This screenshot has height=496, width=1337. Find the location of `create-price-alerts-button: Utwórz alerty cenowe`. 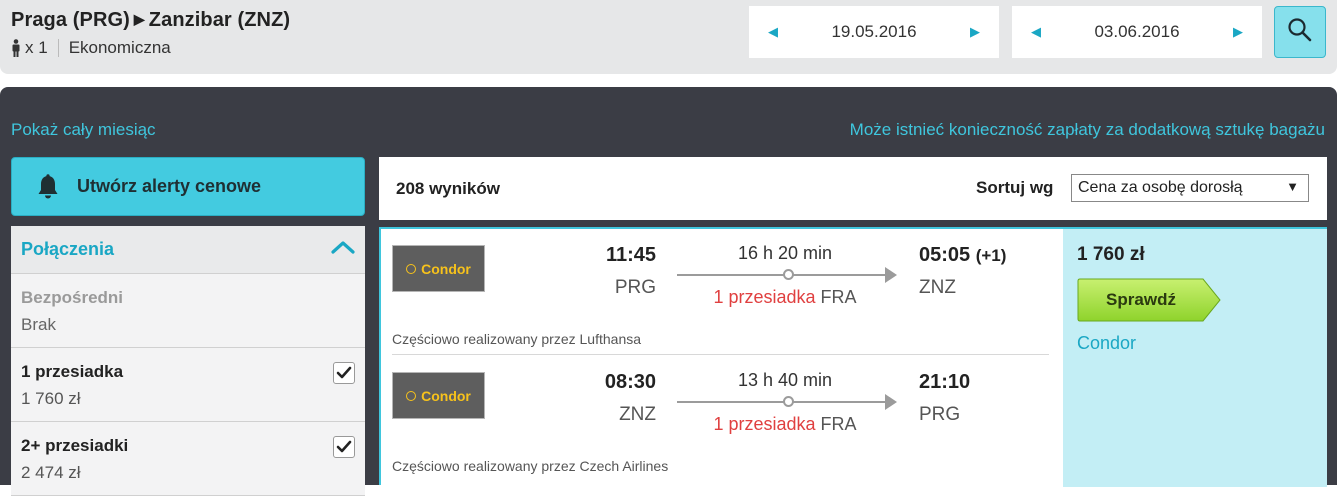

create-price-alerts-button: Utwórz alerty cenowe is located at coordinates (188, 186).